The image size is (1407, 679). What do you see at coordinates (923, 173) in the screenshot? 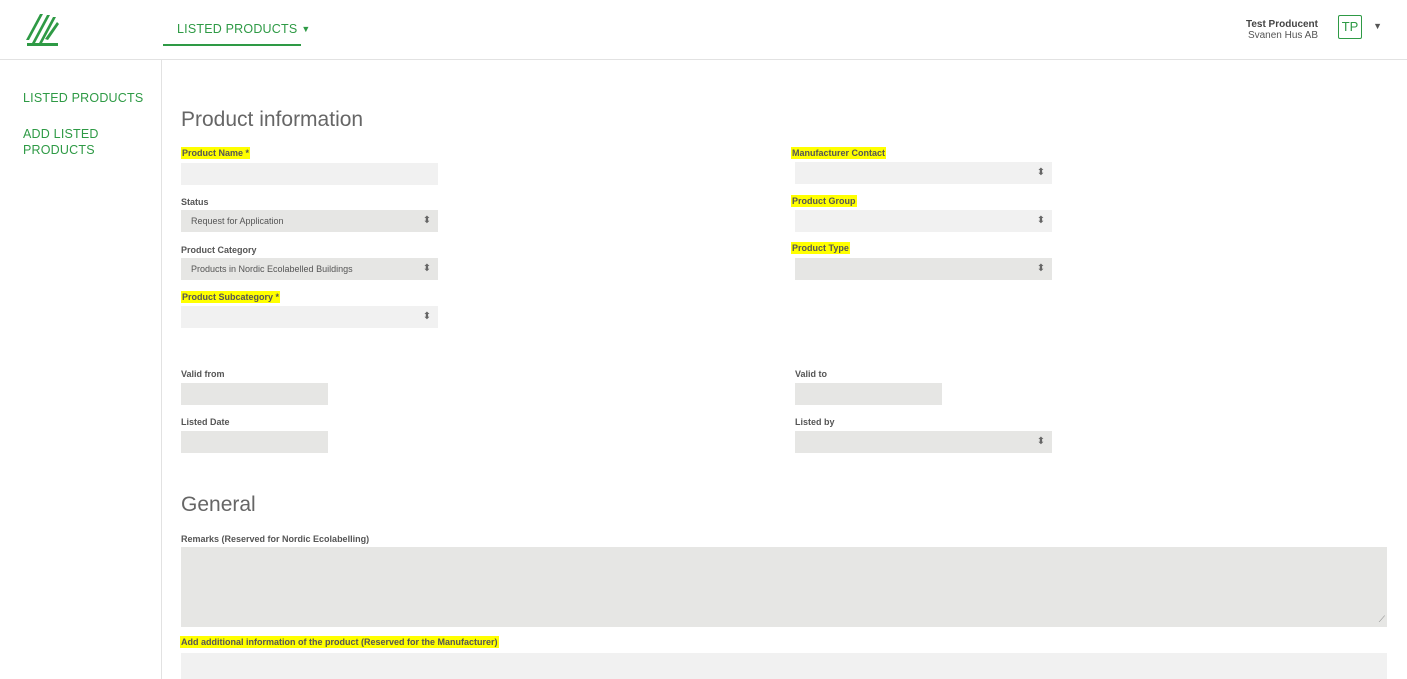
I see `manufacturer-contact-select: ⬍` at bounding box center [923, 173].